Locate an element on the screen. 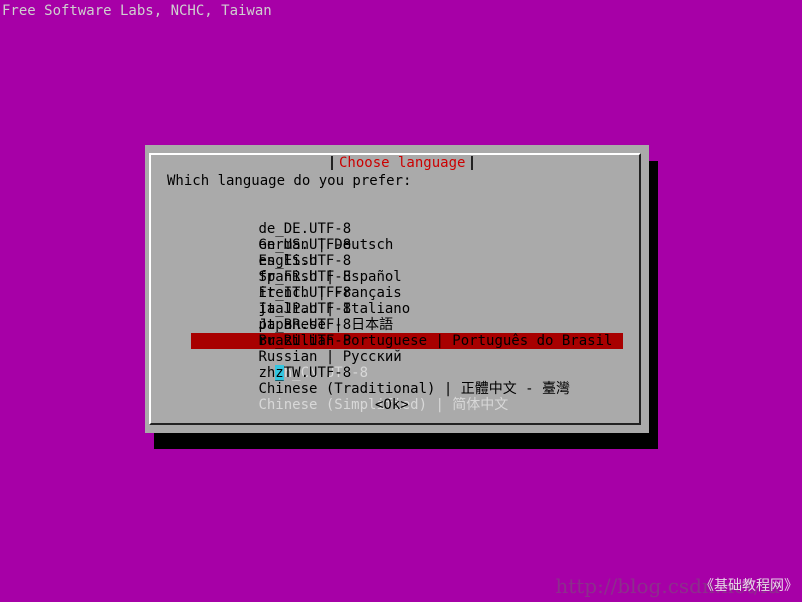 This screenshot has height=602, width=802. language-code: fr_FR.UTF-8 is located at coordinates (305, 277).